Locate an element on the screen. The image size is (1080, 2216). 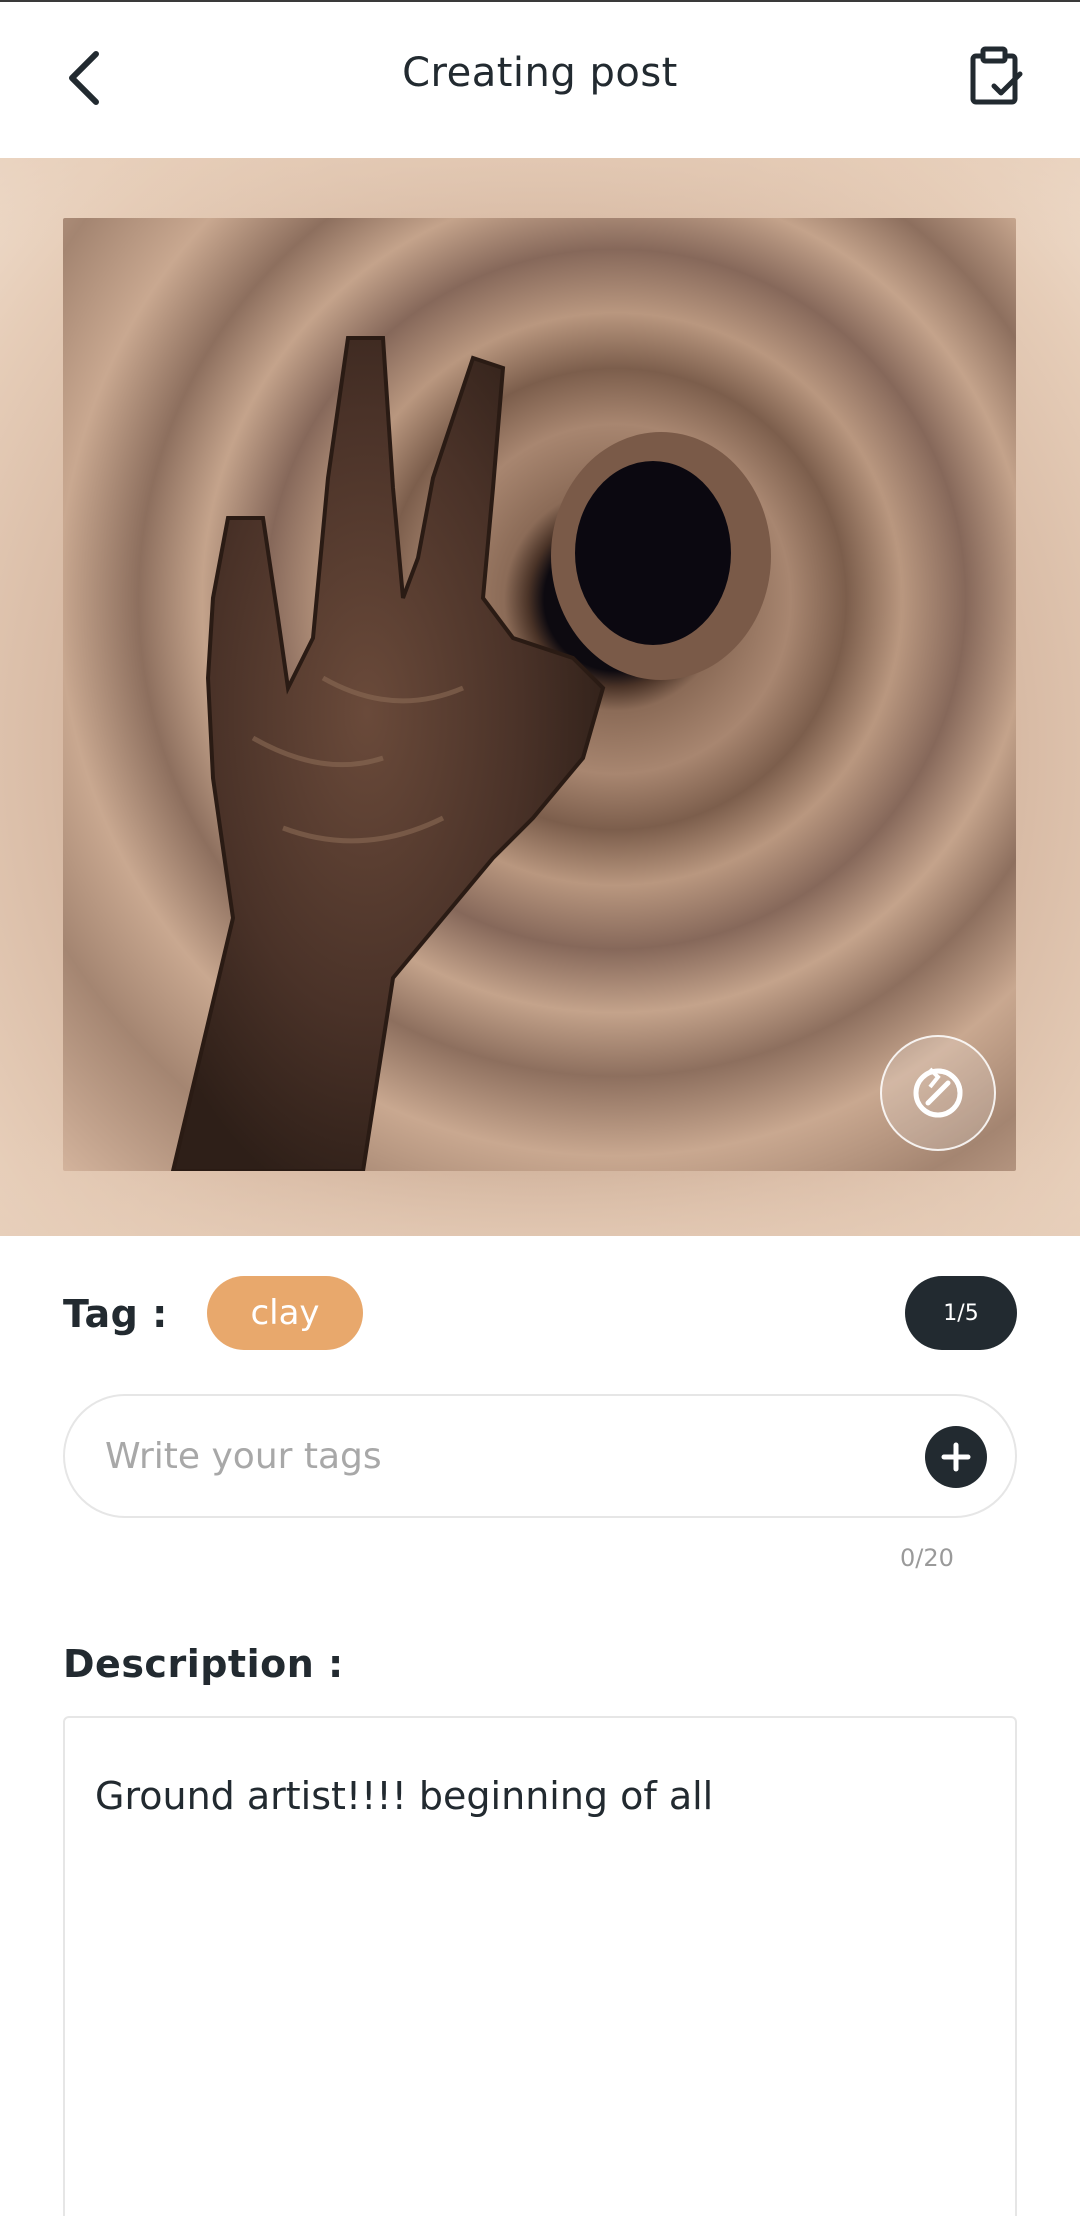
plus-icon is located at coordinates (956, 1457).